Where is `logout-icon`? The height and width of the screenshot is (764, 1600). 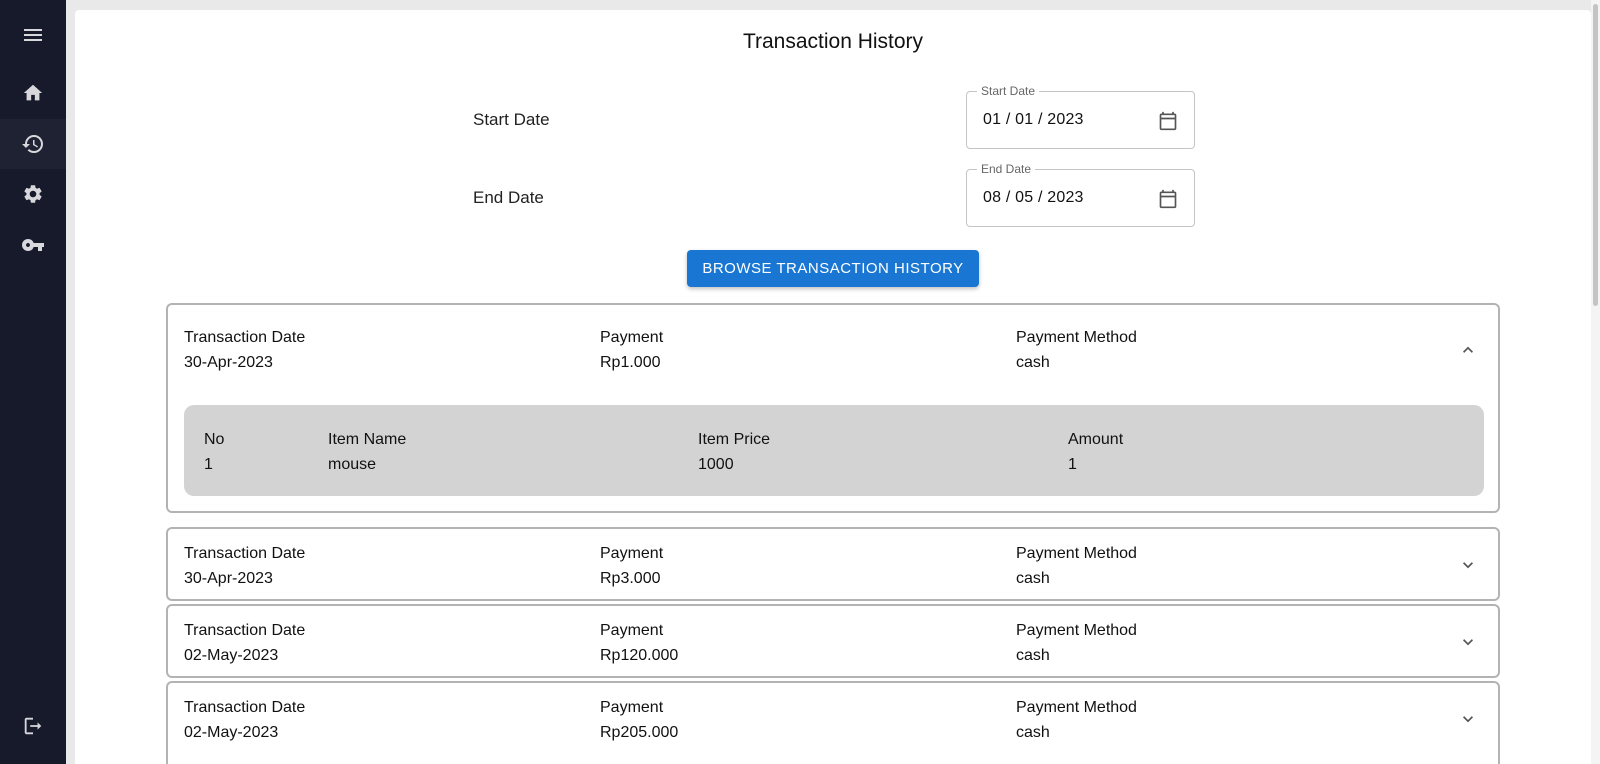 logout-icon is located at coordinates (33, 726).